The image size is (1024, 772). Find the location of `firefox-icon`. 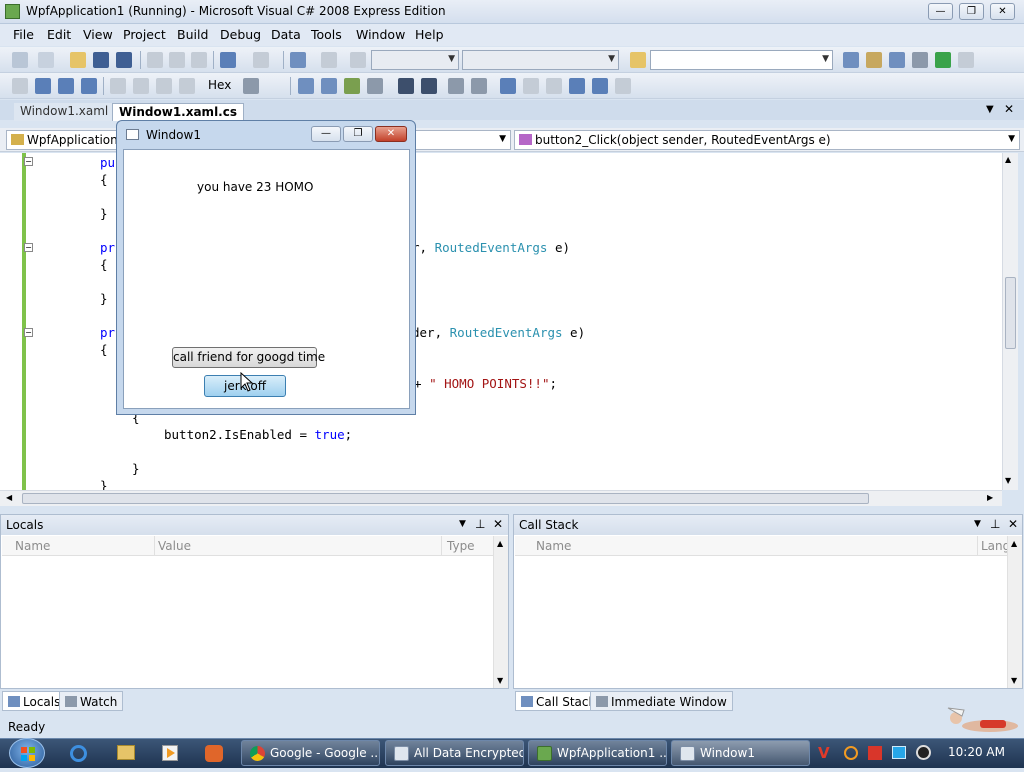

firefox-icon is located at coordinates (214, 753).